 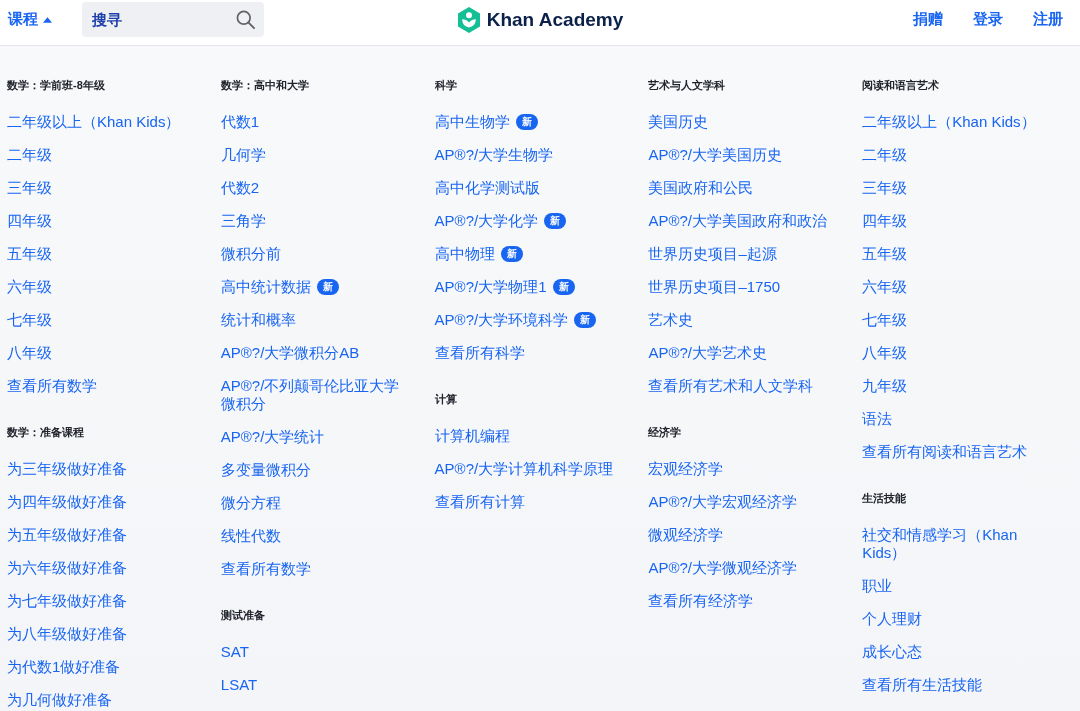 I want to click on course-link: 多变量微积分, so click(x=265, y=469).